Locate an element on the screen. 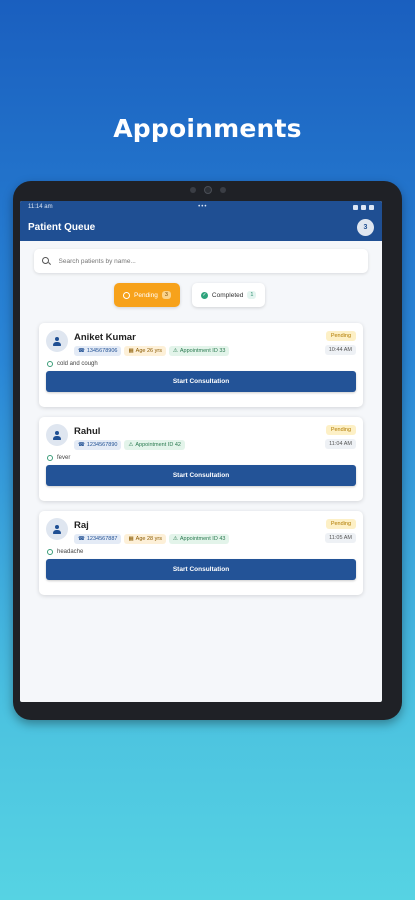 The width and height of the screenshot is (415, 900). age-chip: ▦ Age 28 yrs is located at coordinates (145, 539).